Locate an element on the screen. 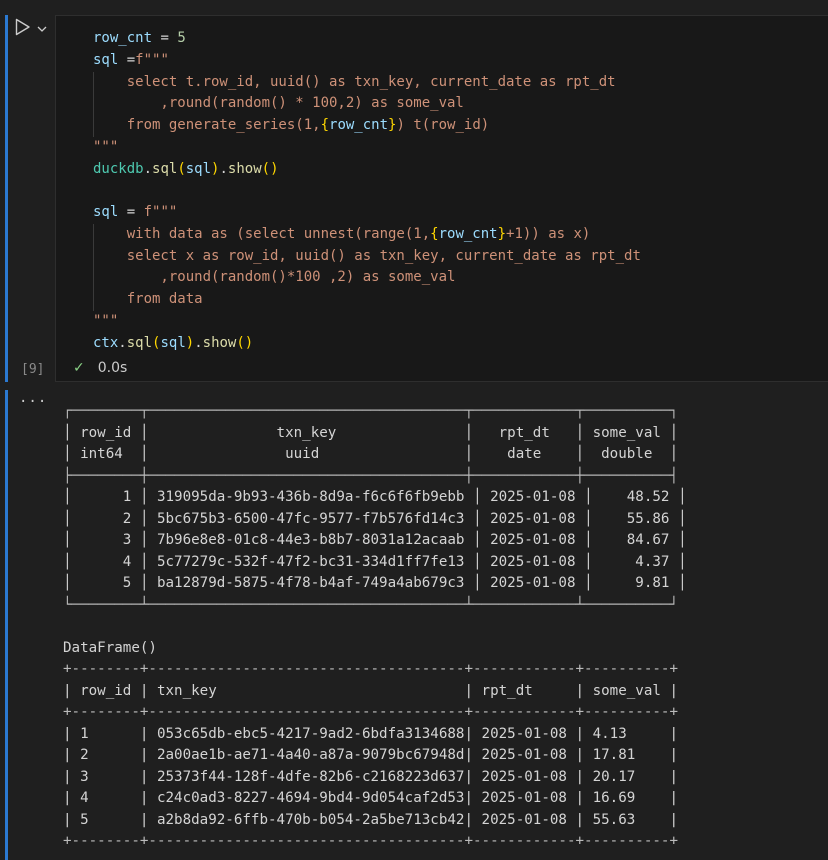  code-line: duckdb.sql(sql).show() is located at coordinates (367, 170).